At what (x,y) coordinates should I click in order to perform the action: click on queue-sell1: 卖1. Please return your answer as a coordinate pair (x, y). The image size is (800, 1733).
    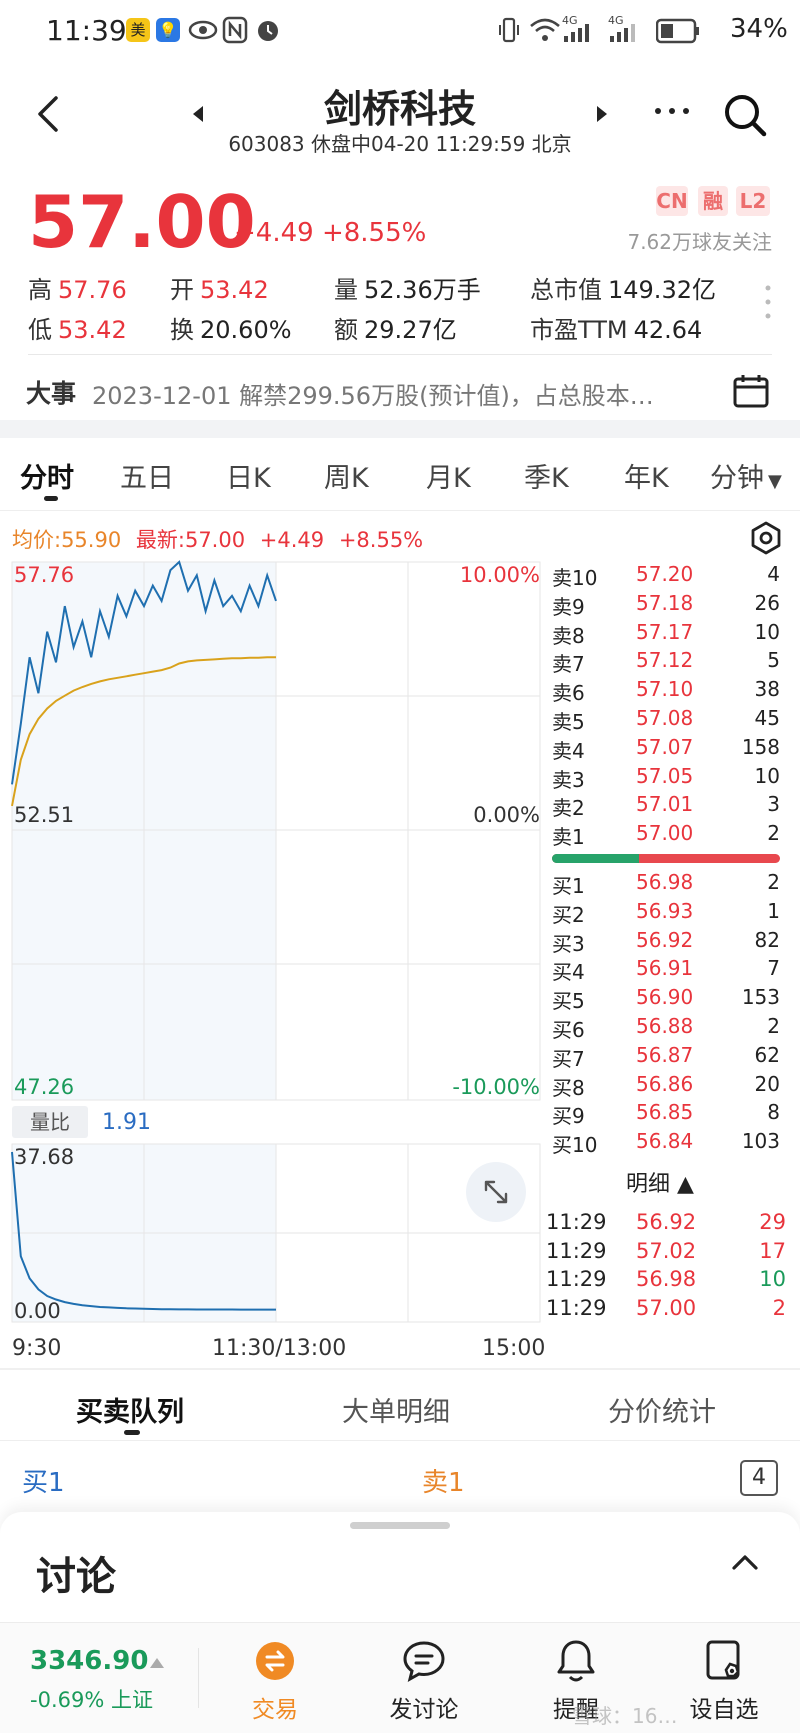
    Looking at the image, I should click on (443, 1480).